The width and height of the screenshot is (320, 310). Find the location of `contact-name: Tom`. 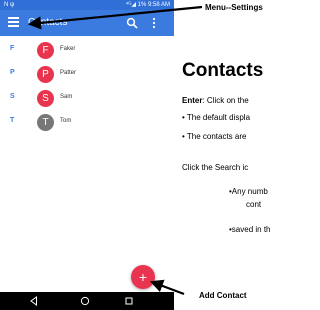

contact-name: Tom is located at coordinates (66, 121).